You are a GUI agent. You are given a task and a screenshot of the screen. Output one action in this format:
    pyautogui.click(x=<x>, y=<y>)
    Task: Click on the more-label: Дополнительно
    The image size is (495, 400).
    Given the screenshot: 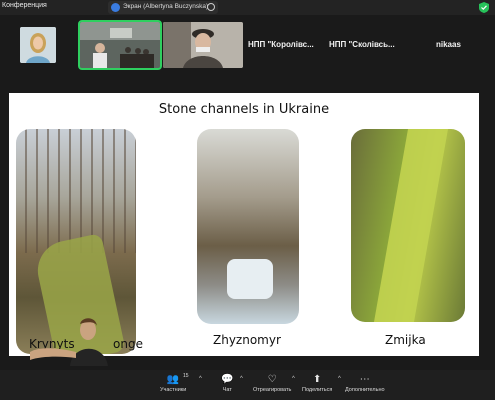 What is the action you would take?
    pyautogui.click(x=365, y=390)
    